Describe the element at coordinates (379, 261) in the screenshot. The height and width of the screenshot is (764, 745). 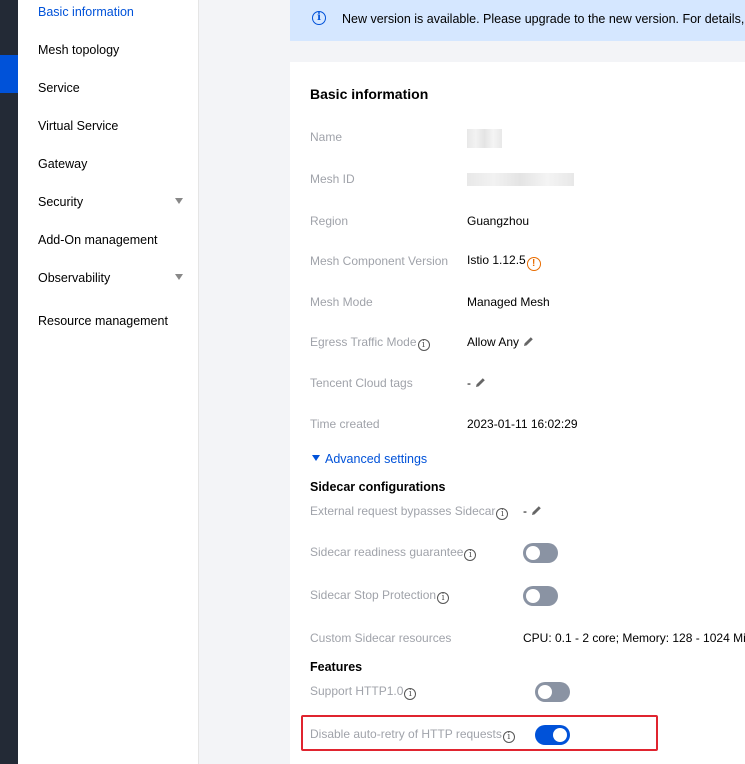
I see `version-label: Mesh Component Version` at that location.